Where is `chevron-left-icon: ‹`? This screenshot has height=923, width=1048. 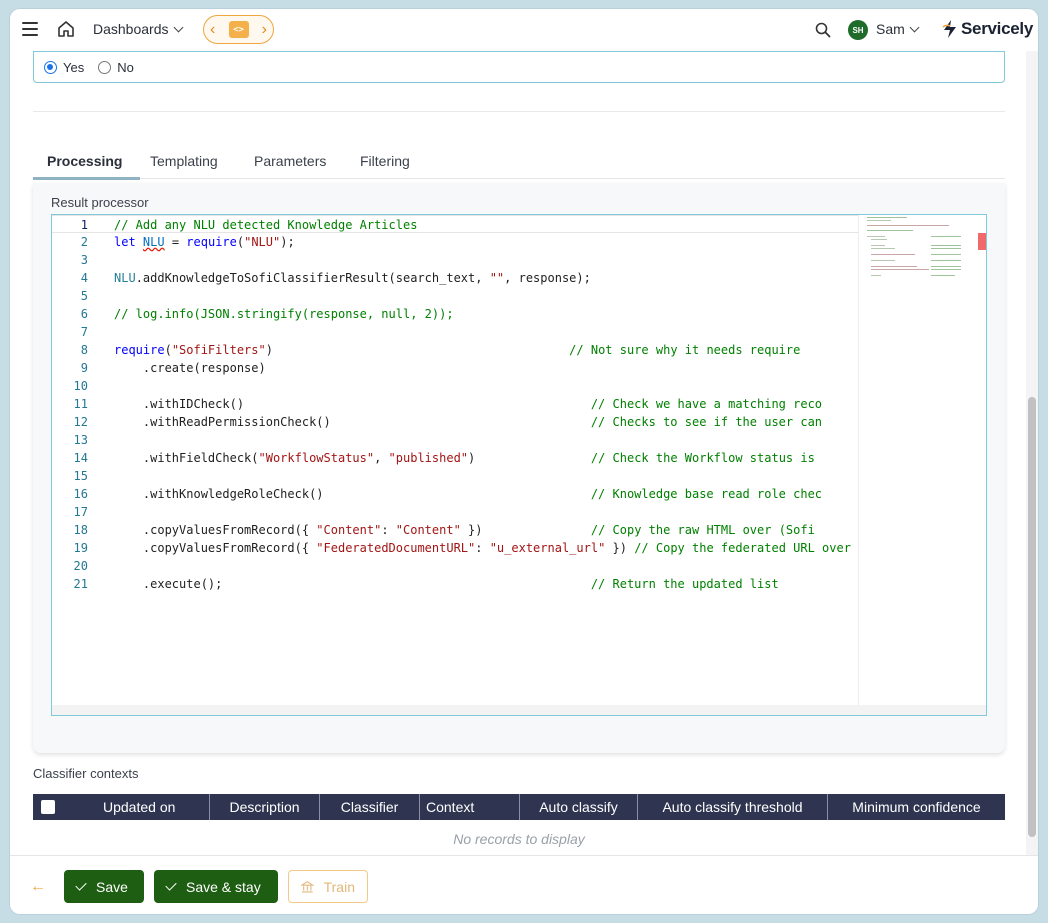
chevron-left-icon: ‹ is located at coordinates (212, 29).